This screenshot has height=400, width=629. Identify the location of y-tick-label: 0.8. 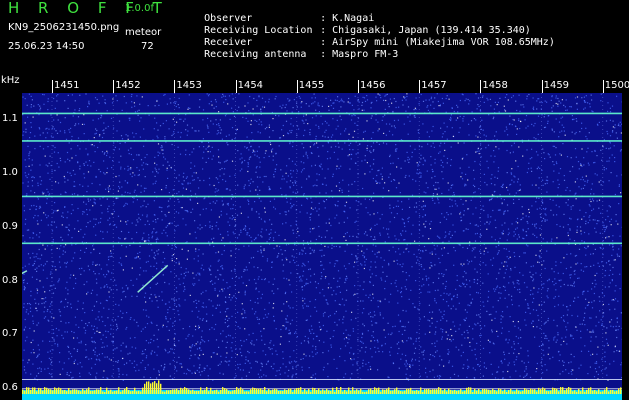
(10, 280).